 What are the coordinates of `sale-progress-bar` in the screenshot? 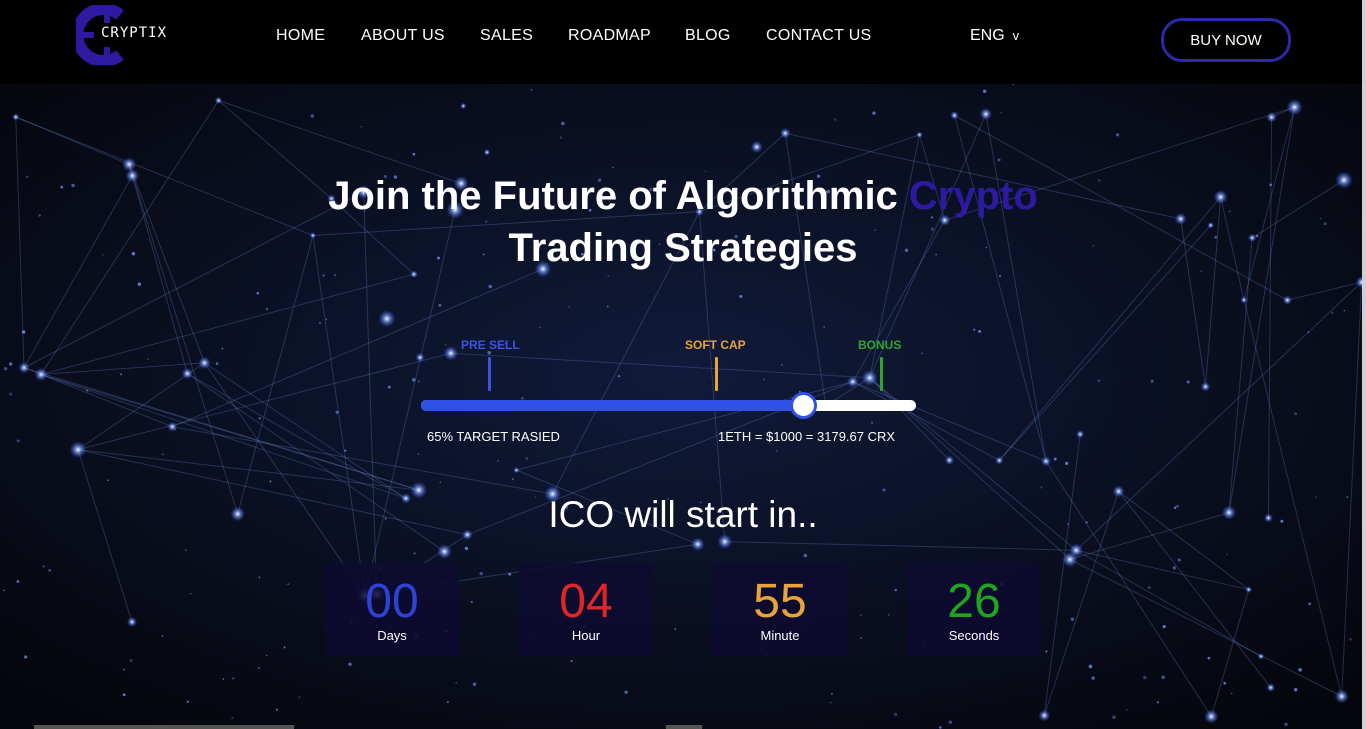 It's located at (668, 405).